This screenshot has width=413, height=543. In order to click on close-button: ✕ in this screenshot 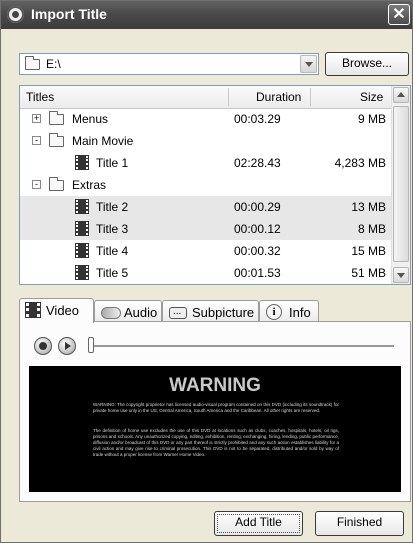, I will do `click(399, 14)`.